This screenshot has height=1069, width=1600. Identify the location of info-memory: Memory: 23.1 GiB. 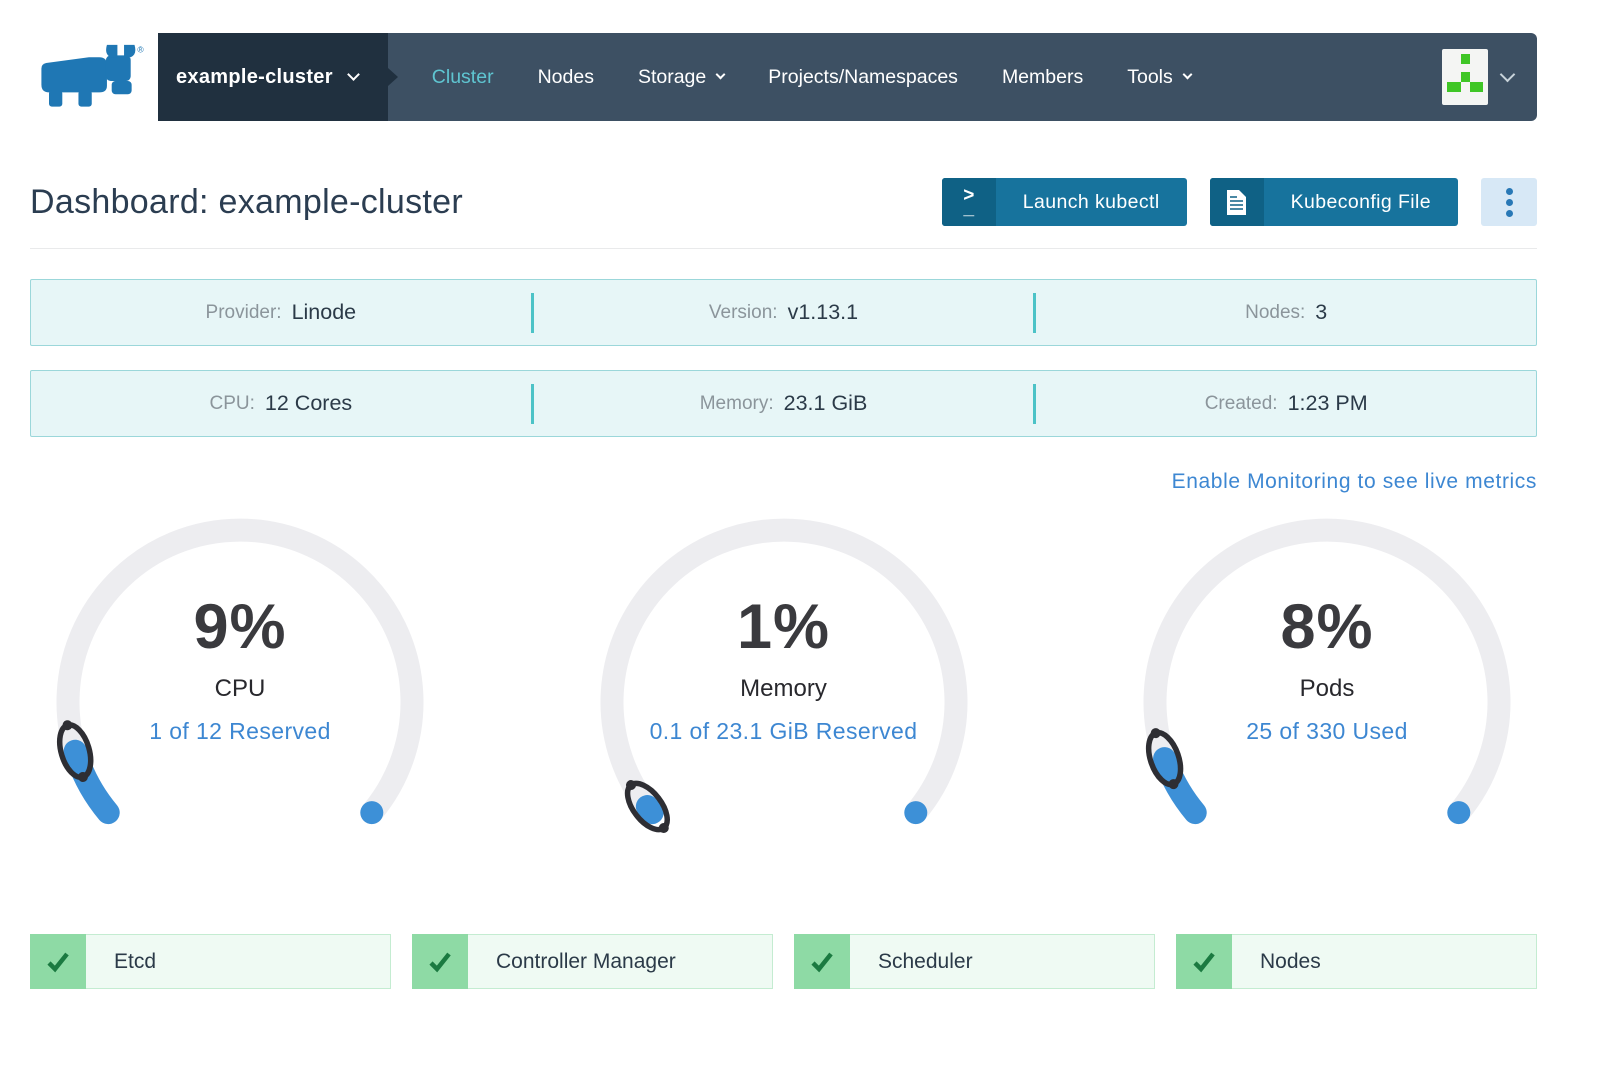
(783, 403).